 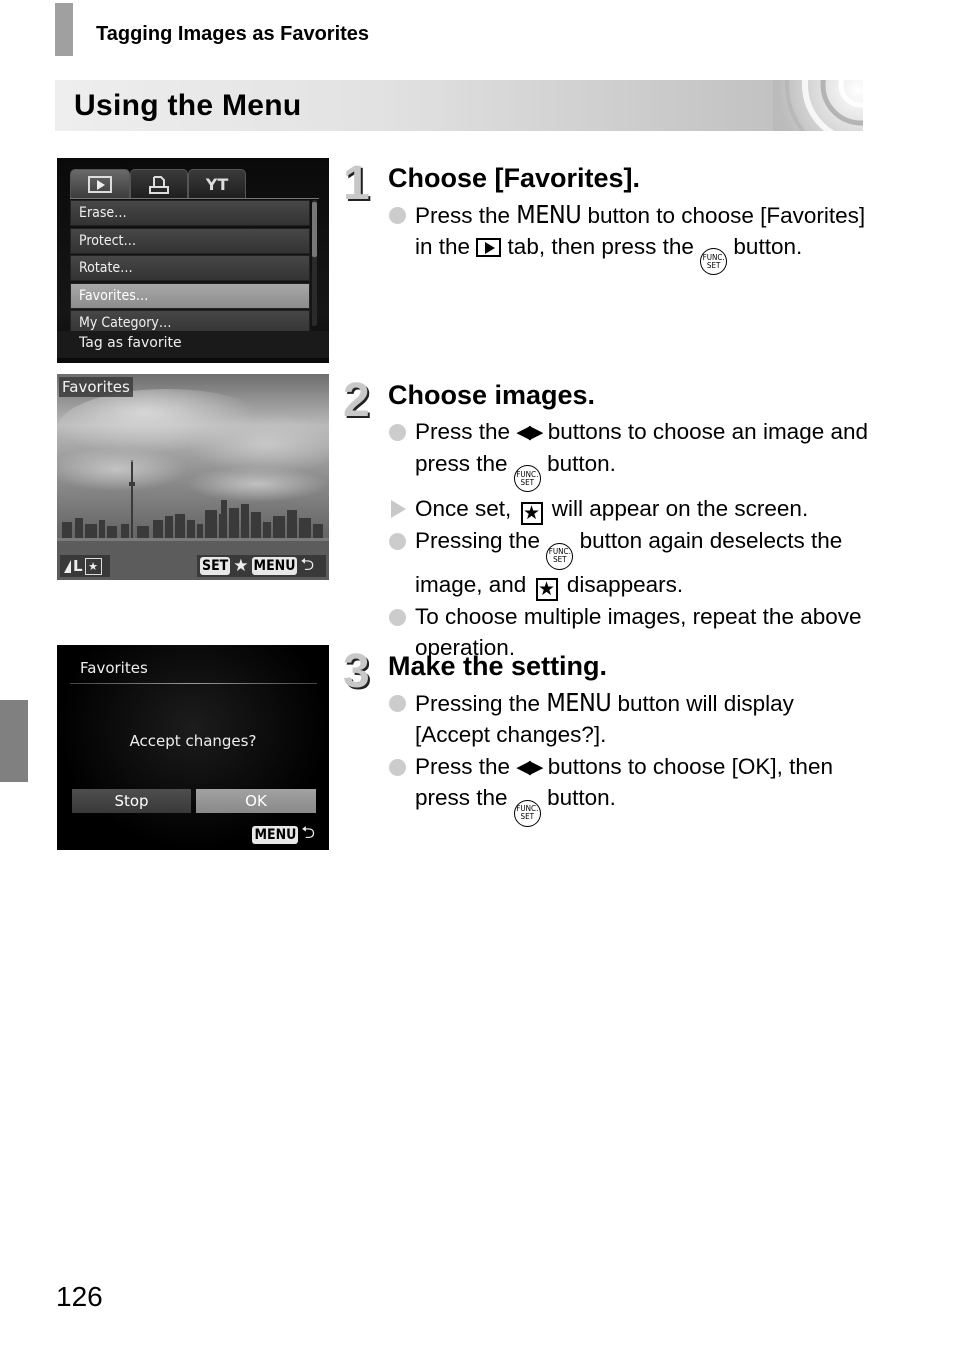 I want to click on text: Once set,, so click(x=466, y=508).